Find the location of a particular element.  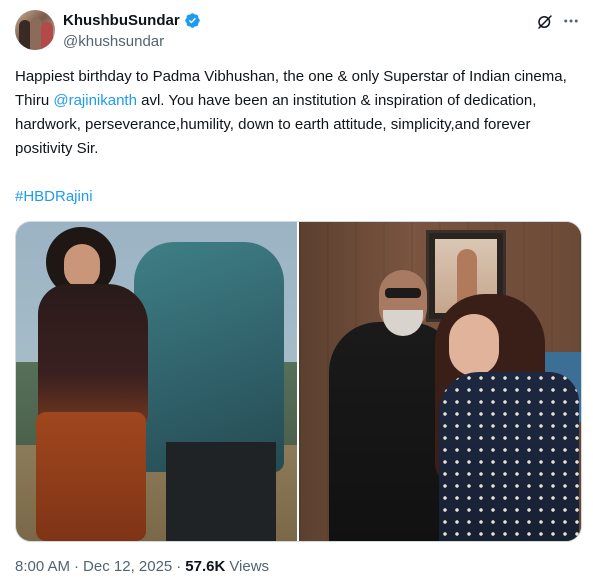

hashtag-line: #HBDRajini is located at coordinates (54, 197).